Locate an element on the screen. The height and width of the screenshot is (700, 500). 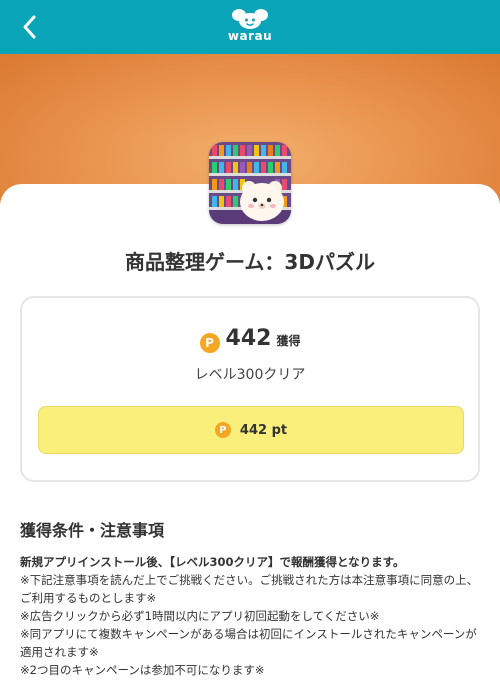
back-button is located at coordinates (29, 27).